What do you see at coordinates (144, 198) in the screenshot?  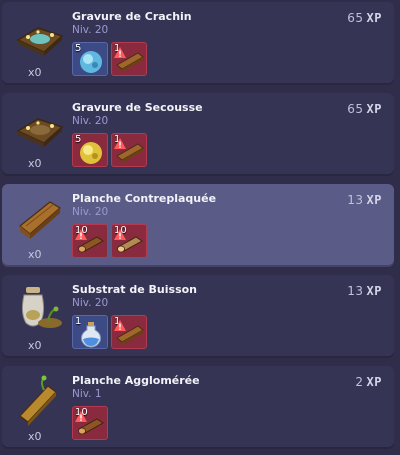 I see `recipe-name: Planche Contreplaquée` at bounding box center [144, 198].